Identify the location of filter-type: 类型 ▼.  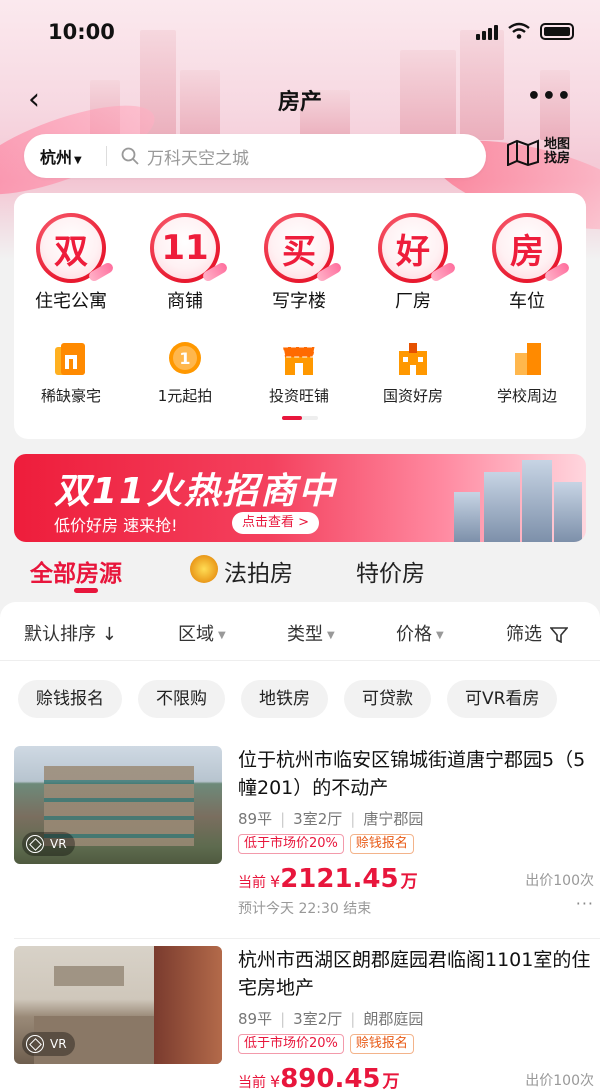
(311, 633).